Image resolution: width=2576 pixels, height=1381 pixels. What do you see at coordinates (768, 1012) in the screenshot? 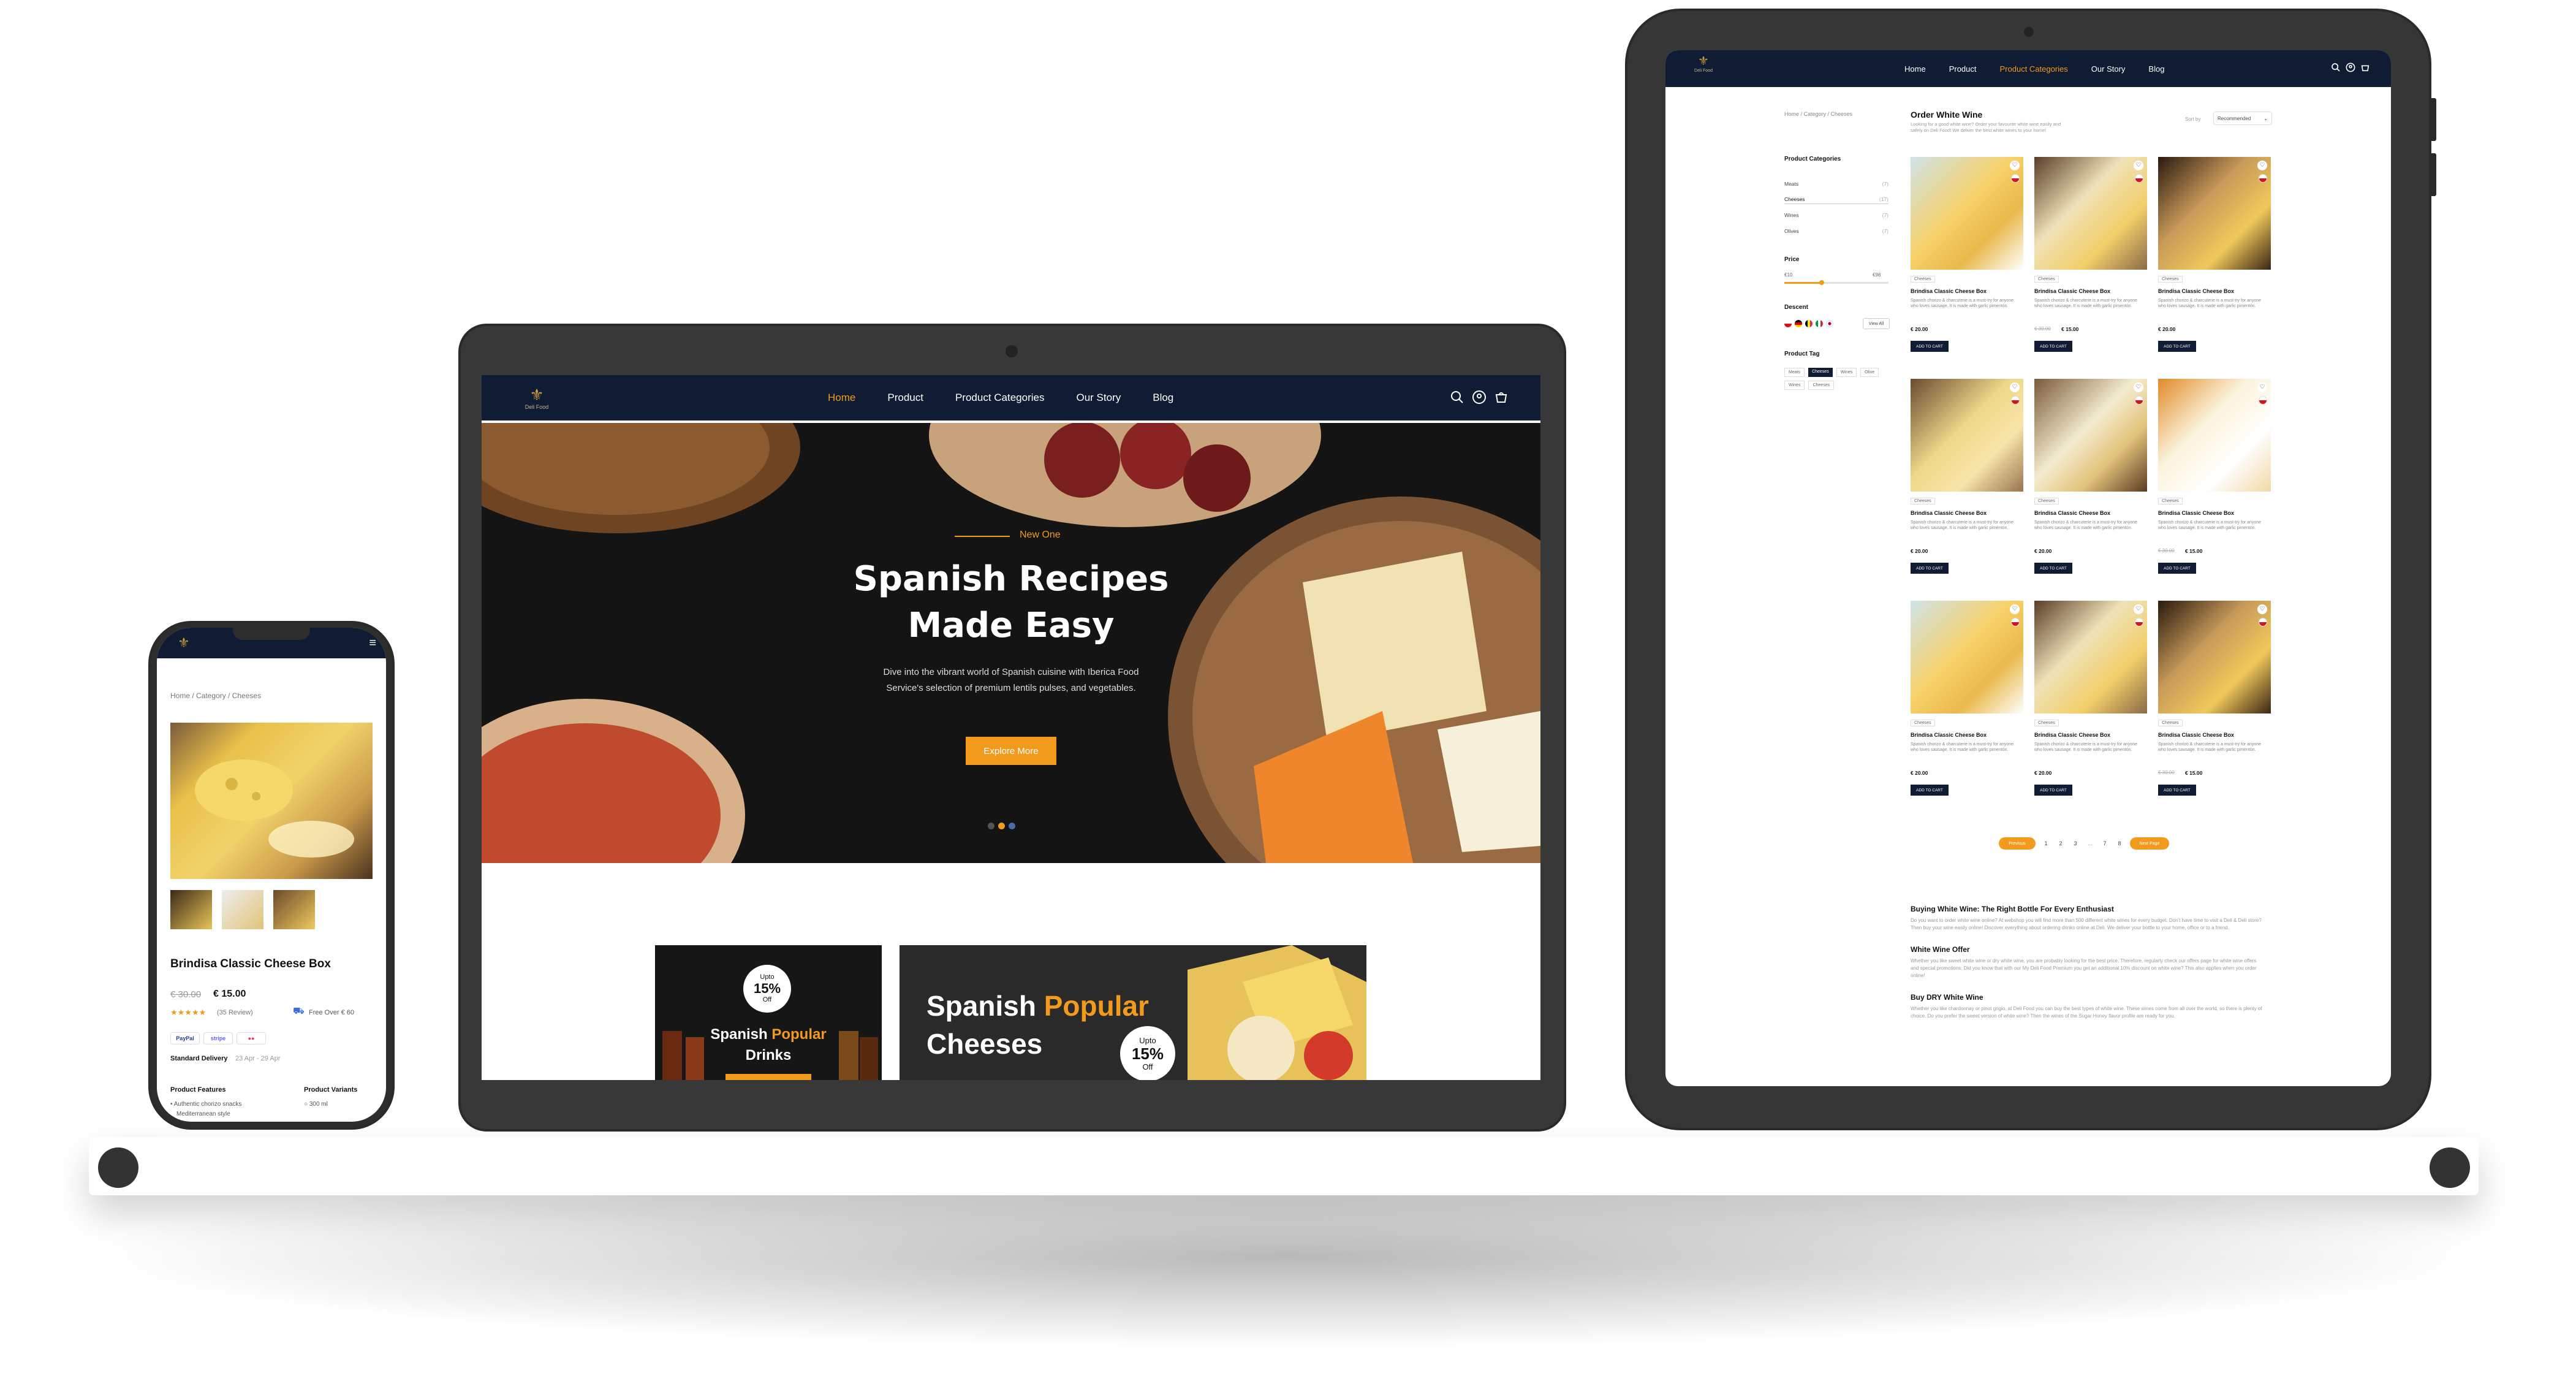
I see `promo-card-drinks: Upto 15% Off Spanish Popular Drinks` at bounding box center [768, 1012].